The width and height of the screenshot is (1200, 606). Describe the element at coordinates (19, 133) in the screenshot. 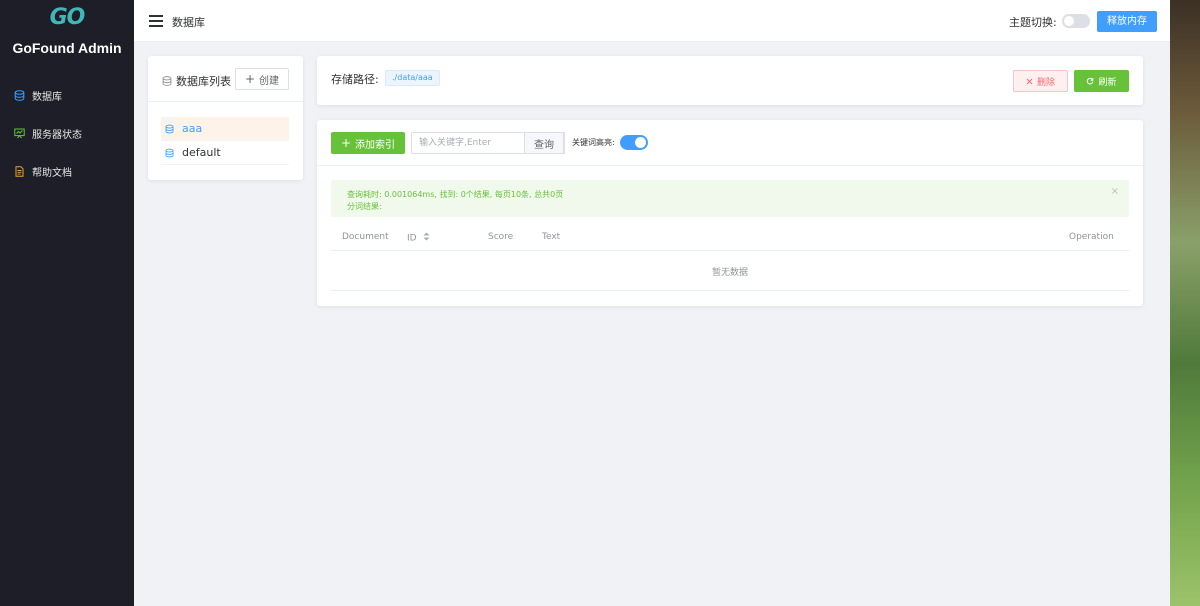

I see `monitor-icon` at that location.